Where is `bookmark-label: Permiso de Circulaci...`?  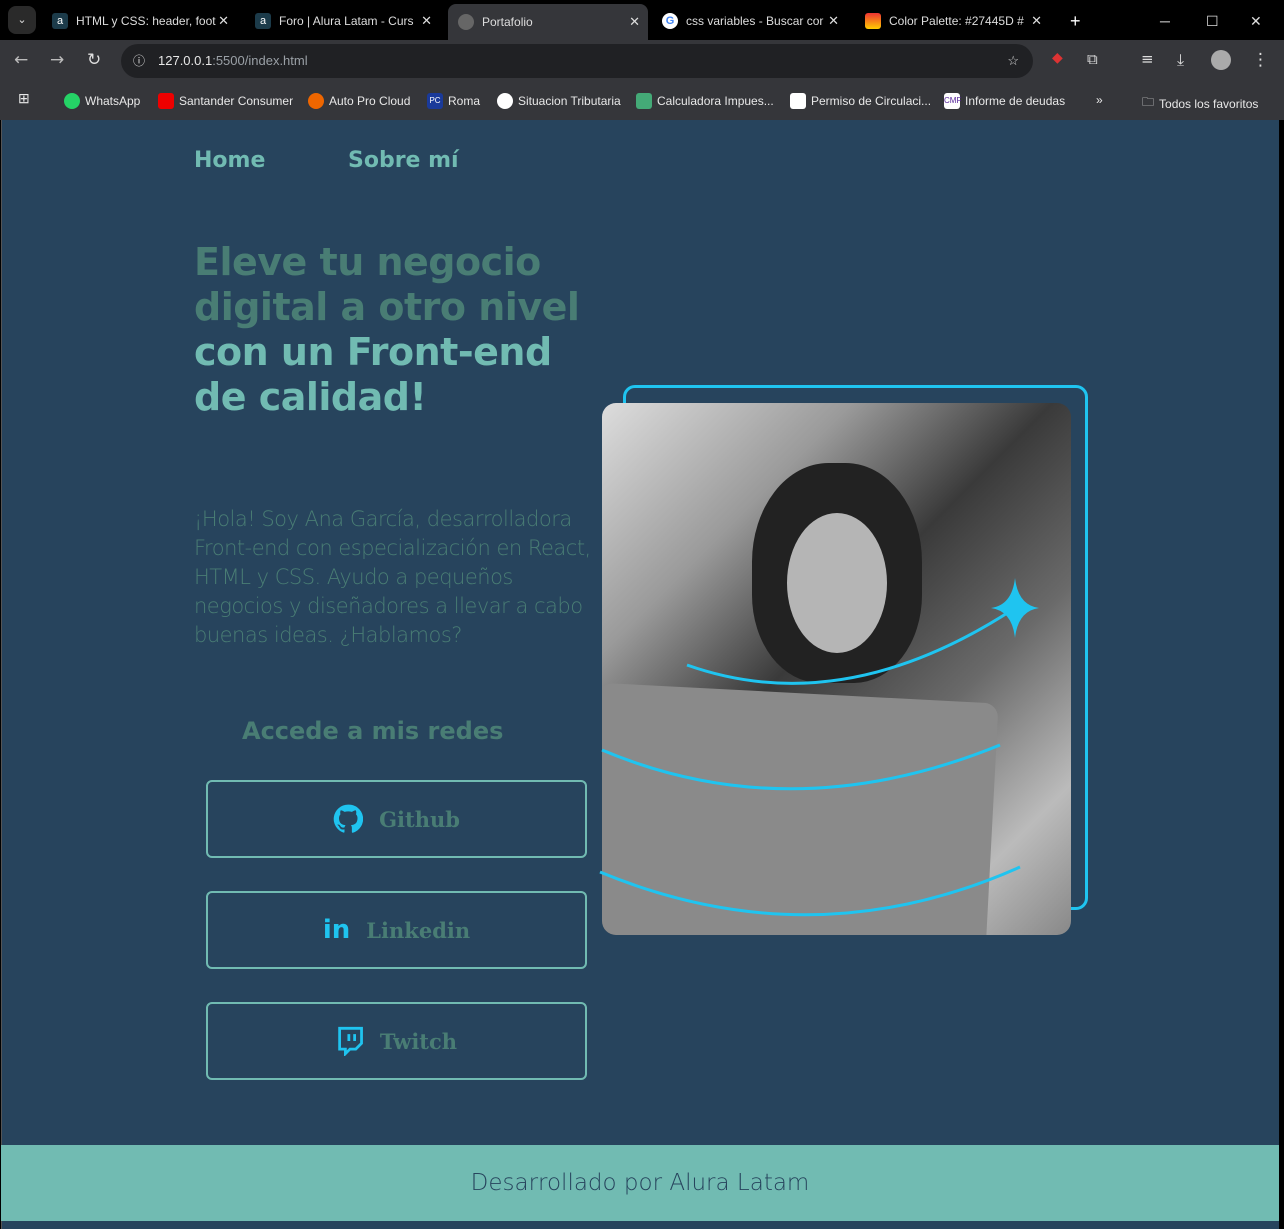 bookmark-label: Permiso de Circulaci... is located at coordinates (871, 101).